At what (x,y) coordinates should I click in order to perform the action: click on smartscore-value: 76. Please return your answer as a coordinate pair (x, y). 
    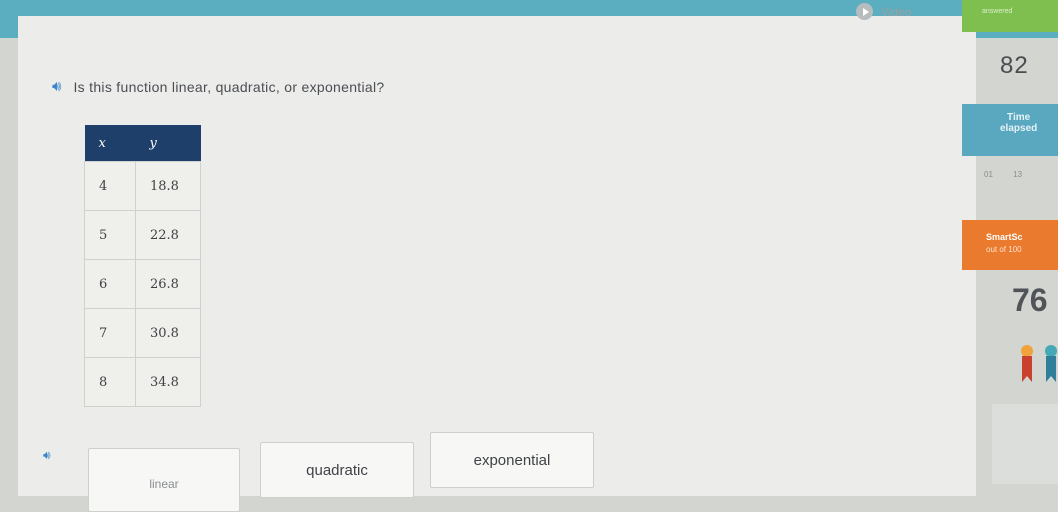
    Looking at the image, I should click on (1030, 300).